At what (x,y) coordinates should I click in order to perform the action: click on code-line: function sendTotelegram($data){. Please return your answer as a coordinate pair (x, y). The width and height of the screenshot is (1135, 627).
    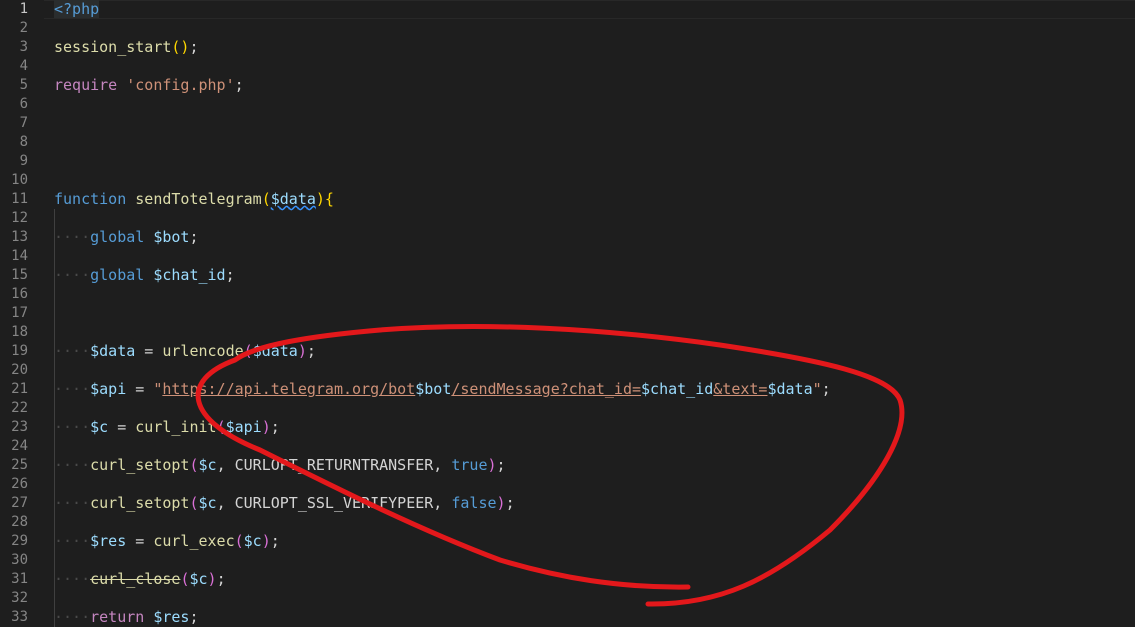
    Looking at the image, I should click on (194, 199).